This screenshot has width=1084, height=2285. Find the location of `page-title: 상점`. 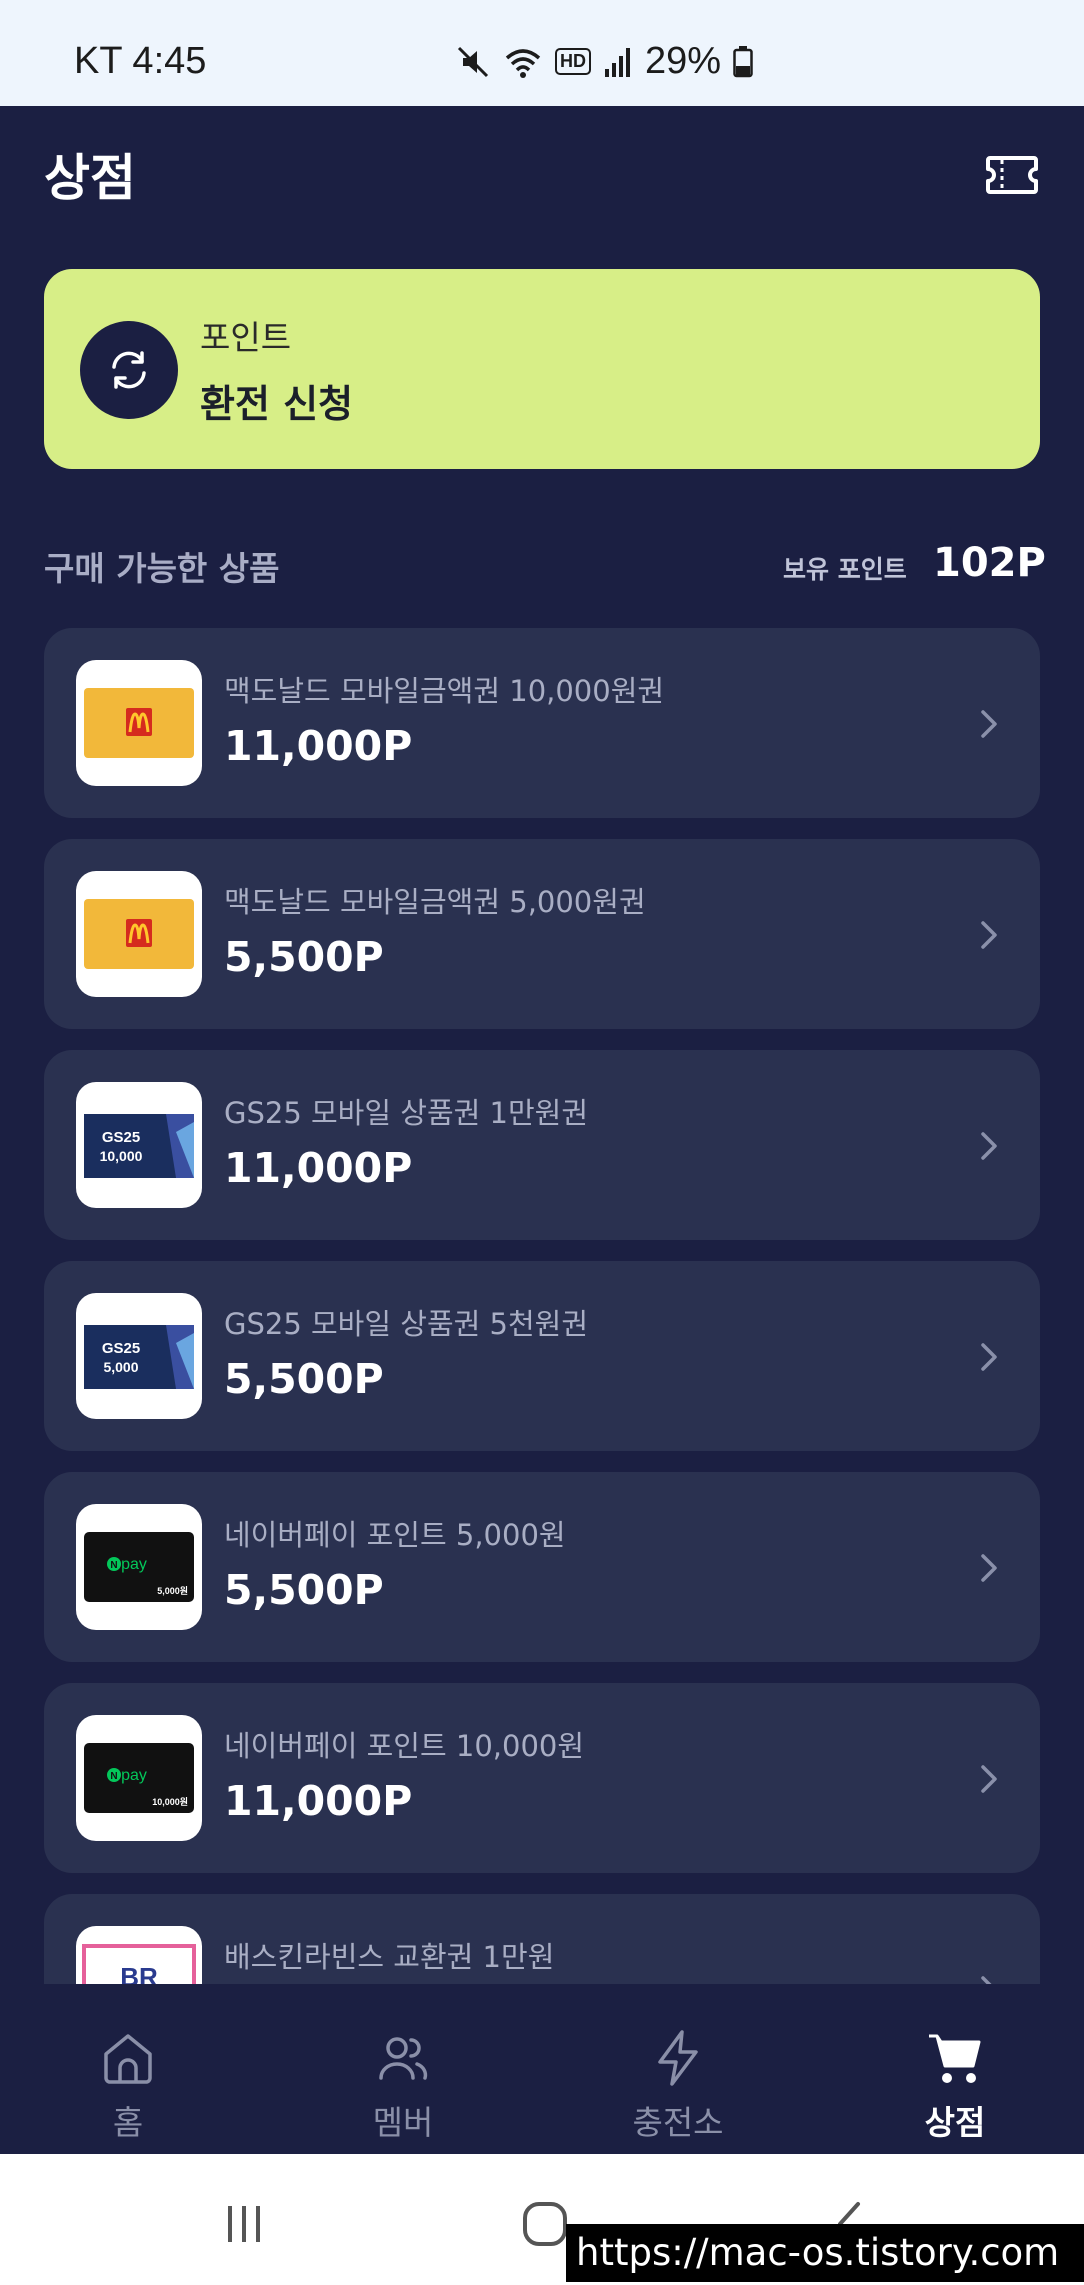

page-title: 상점 is located at coordinates (90, 178).